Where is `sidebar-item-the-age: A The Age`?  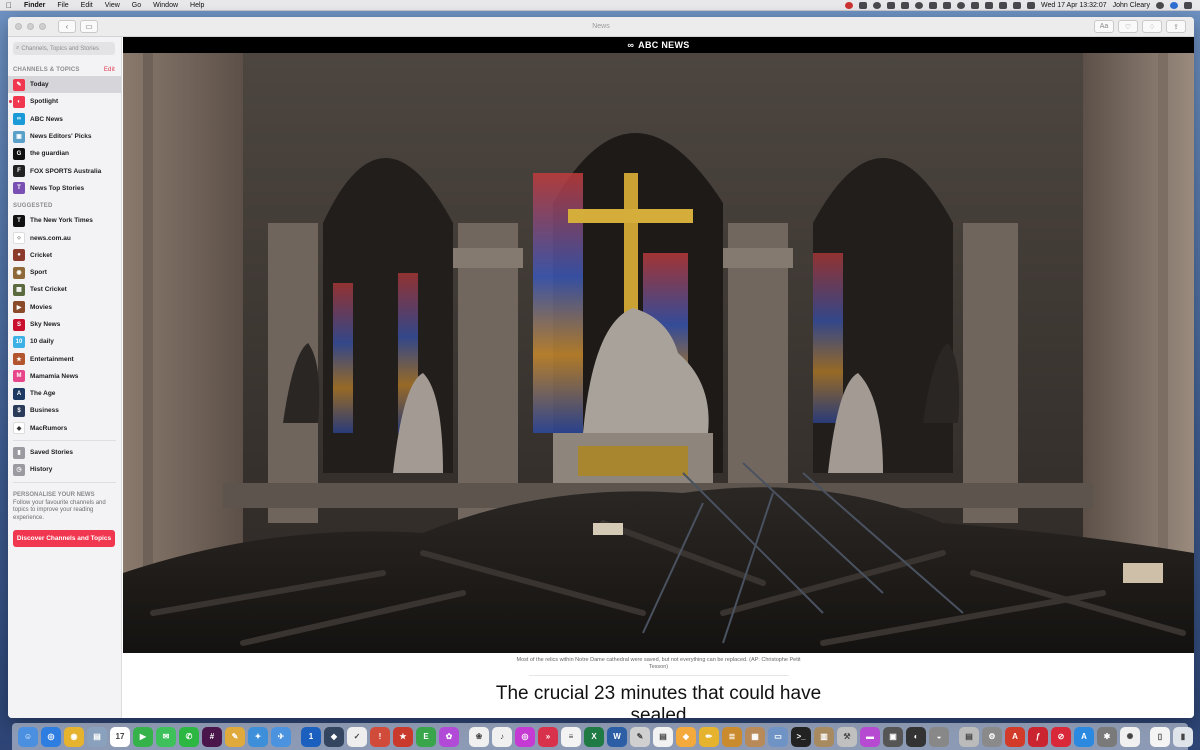 sidebar-item-the-age: A The Age is located at coordinates (64, 393).